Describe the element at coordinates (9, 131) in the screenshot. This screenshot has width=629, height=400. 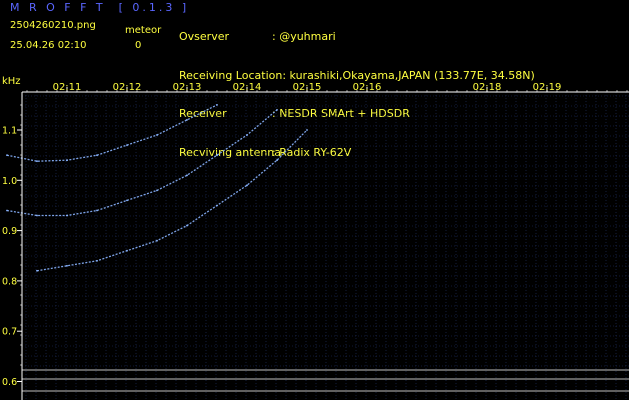
I see `y-tick-label: 1.1` at that location.